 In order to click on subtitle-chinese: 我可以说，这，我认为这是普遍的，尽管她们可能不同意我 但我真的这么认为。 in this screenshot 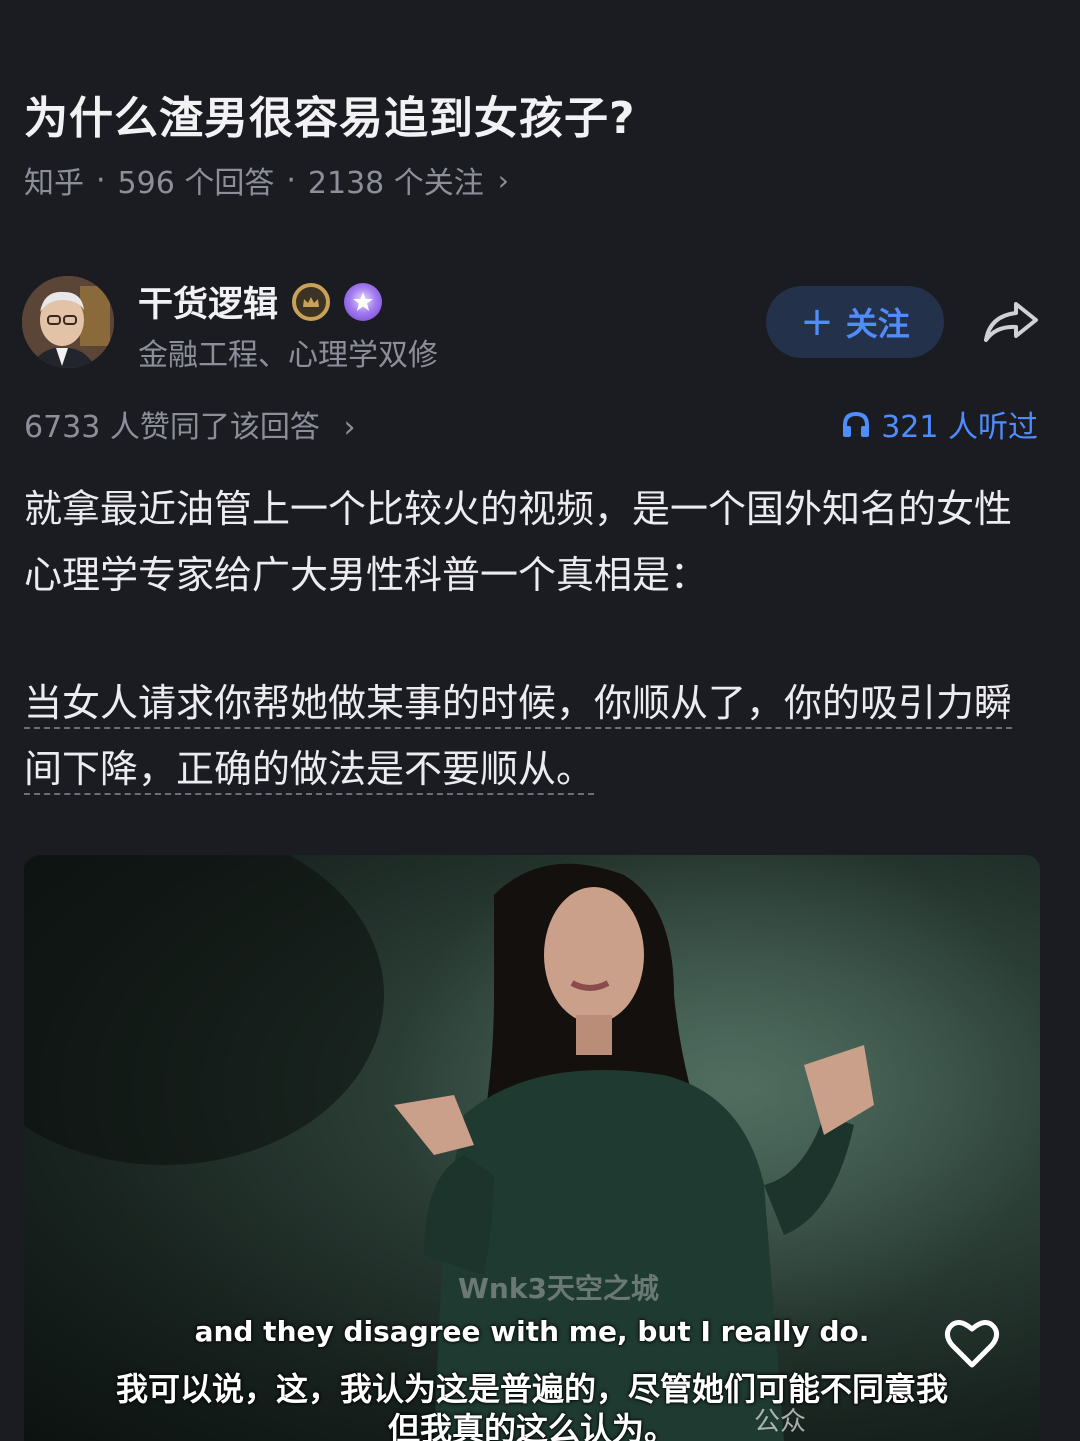, I will do `click(532, 1405)`.